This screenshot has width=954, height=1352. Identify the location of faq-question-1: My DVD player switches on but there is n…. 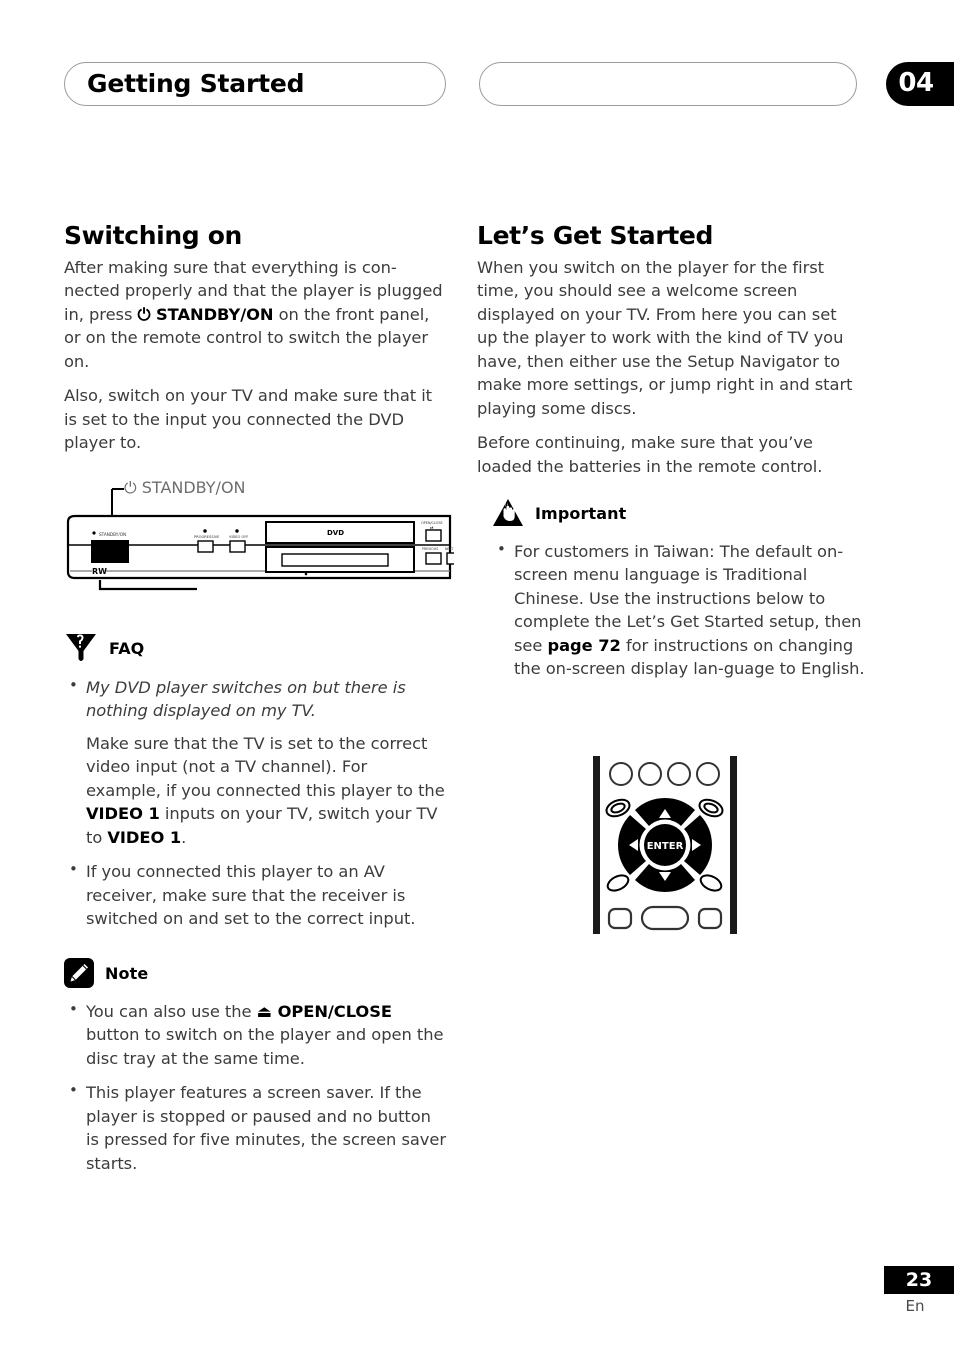
(246, 699).